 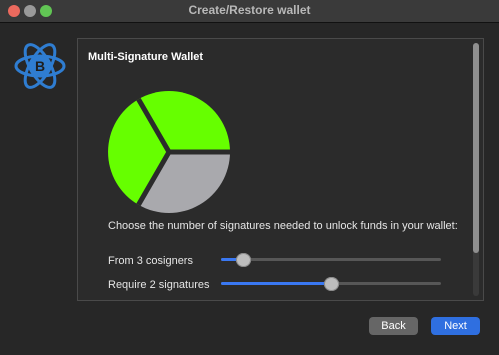 I want to click on panel-scrollbar, so click(x=476, y=169).